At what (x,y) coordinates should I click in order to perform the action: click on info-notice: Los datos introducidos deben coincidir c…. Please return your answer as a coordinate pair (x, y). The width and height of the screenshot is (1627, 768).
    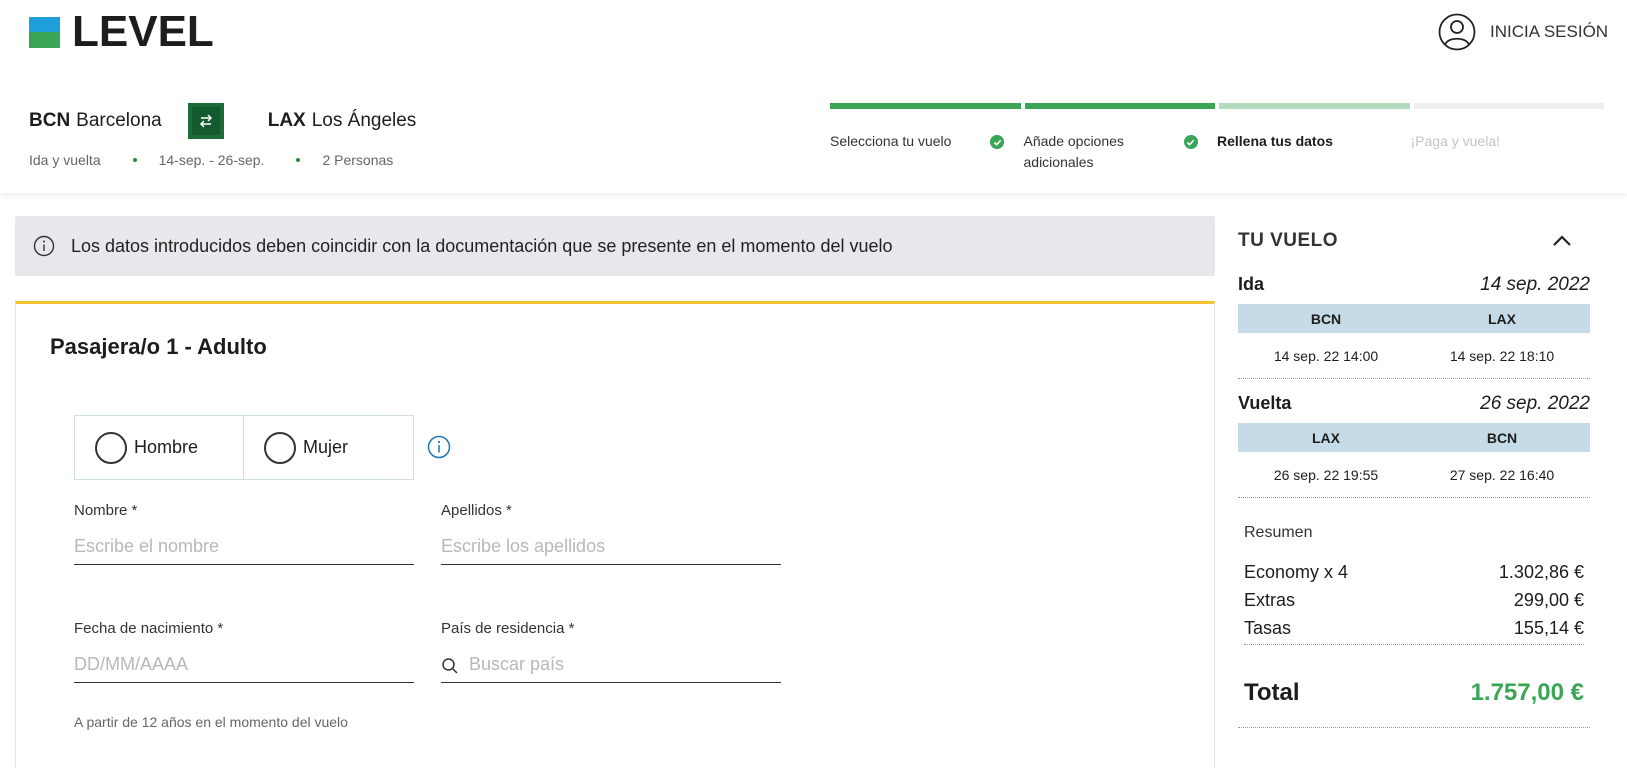
    Looking at the image, I should click on (615, 246).